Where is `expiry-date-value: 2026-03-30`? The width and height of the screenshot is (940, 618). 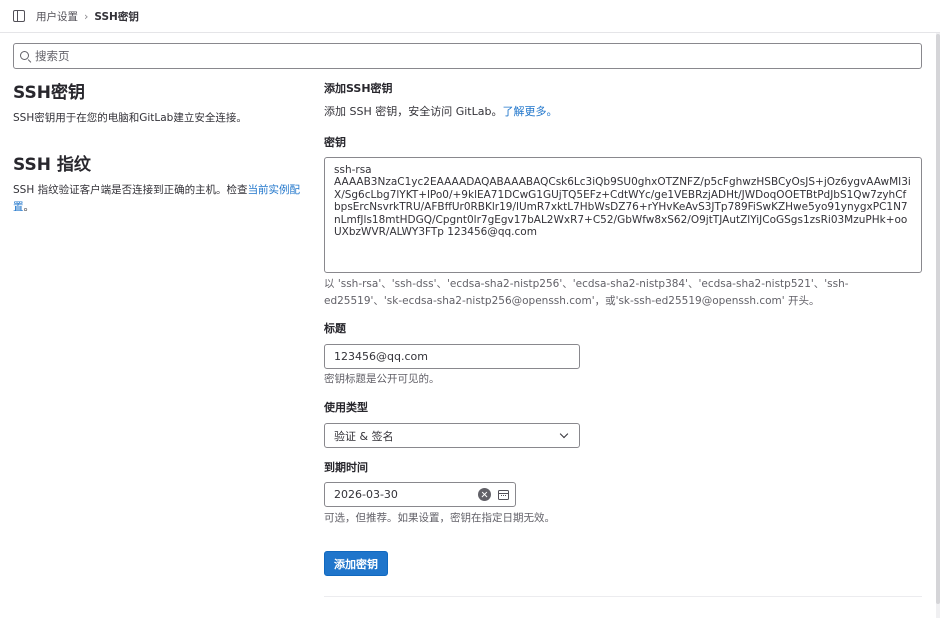 expiry-date-value: 2026-03-30 is located at coordinates (366, 494).